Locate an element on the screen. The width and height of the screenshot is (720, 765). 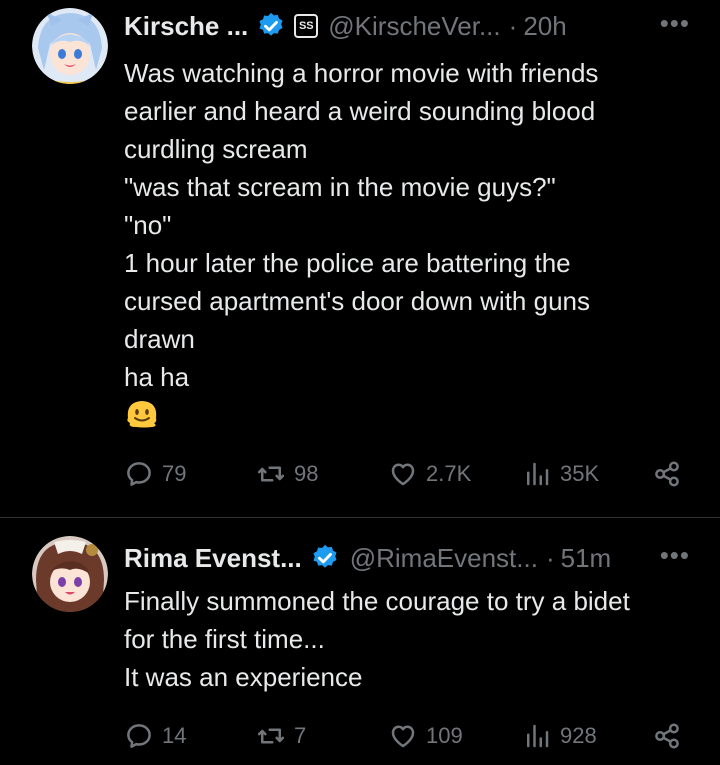
reply-count: 14 is located at coordinates (174, 735).